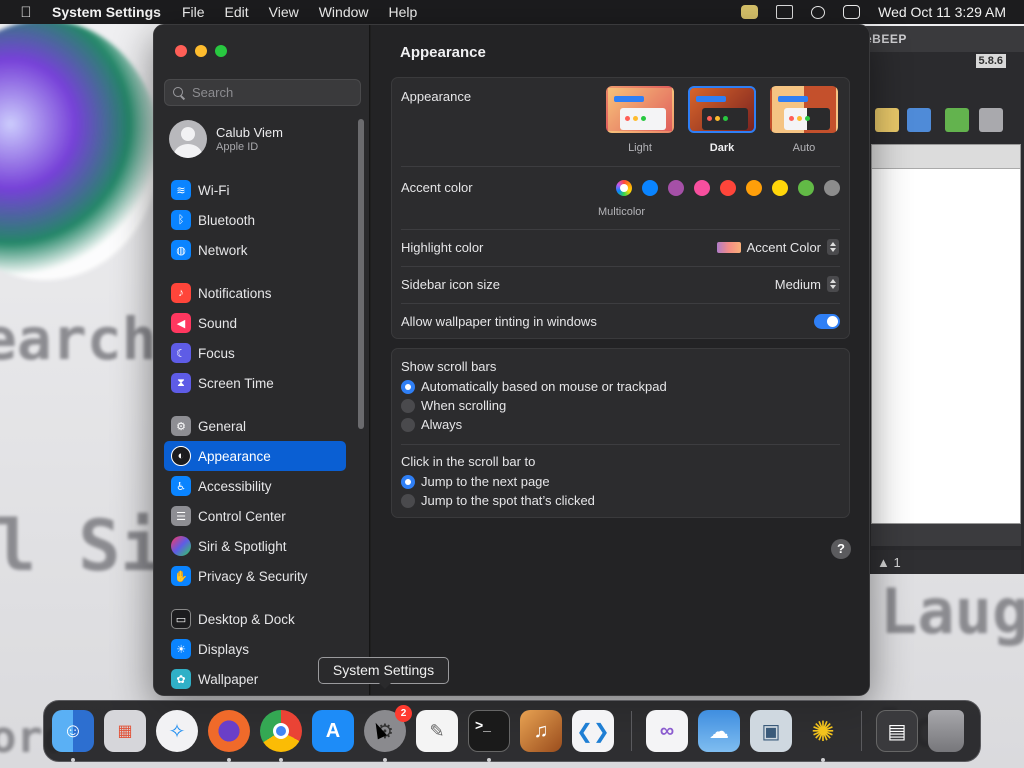 This screenshot has width=1024, height=768. What do you see at coordinates (832, 188) in the screenshot?
I see `accent-graphite` at bounding box center [832, 188].